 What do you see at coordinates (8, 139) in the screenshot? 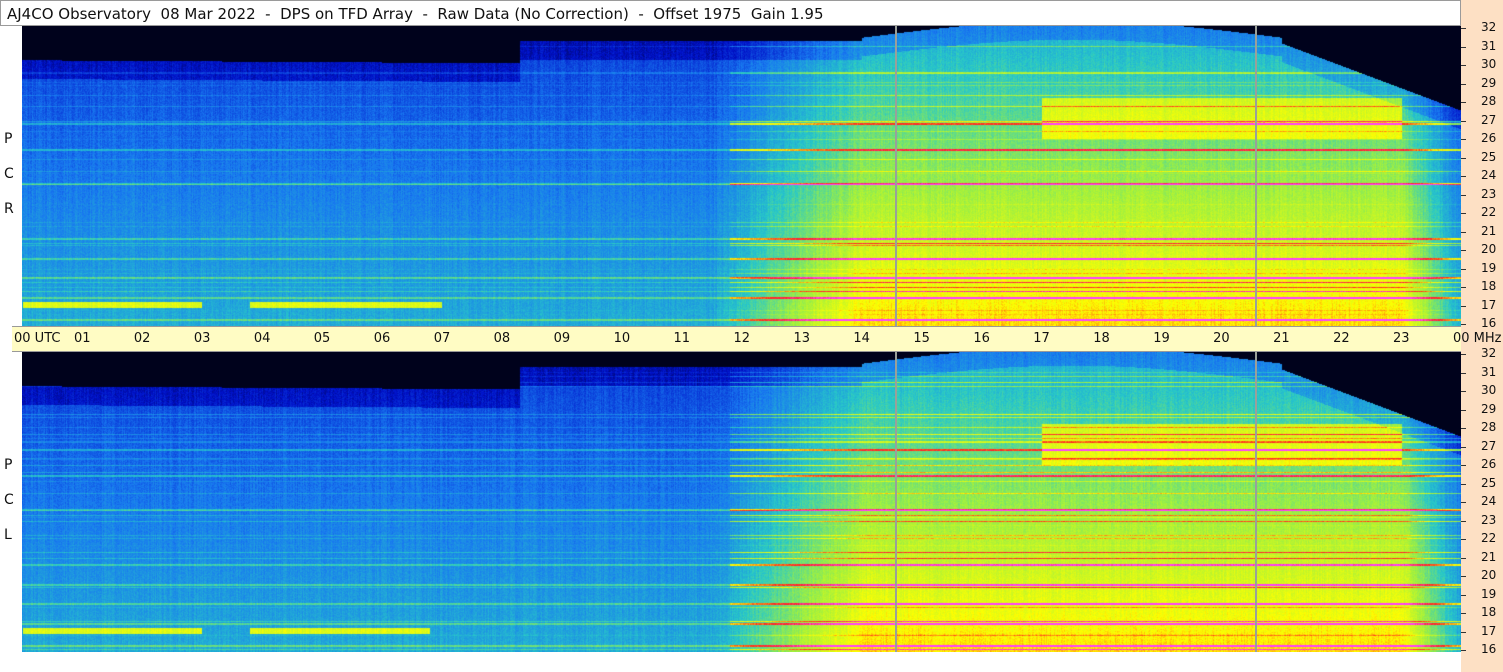
I see `rcp-letter-p: P` at bounding box center [8, 139].